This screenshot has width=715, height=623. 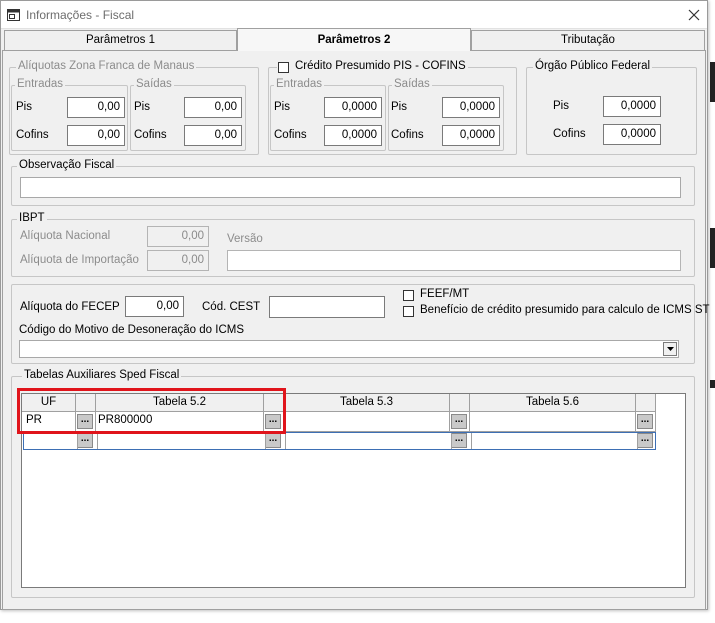 I want to click on zf-entradas-pis-label: Pis, so click(x=24, y=107).